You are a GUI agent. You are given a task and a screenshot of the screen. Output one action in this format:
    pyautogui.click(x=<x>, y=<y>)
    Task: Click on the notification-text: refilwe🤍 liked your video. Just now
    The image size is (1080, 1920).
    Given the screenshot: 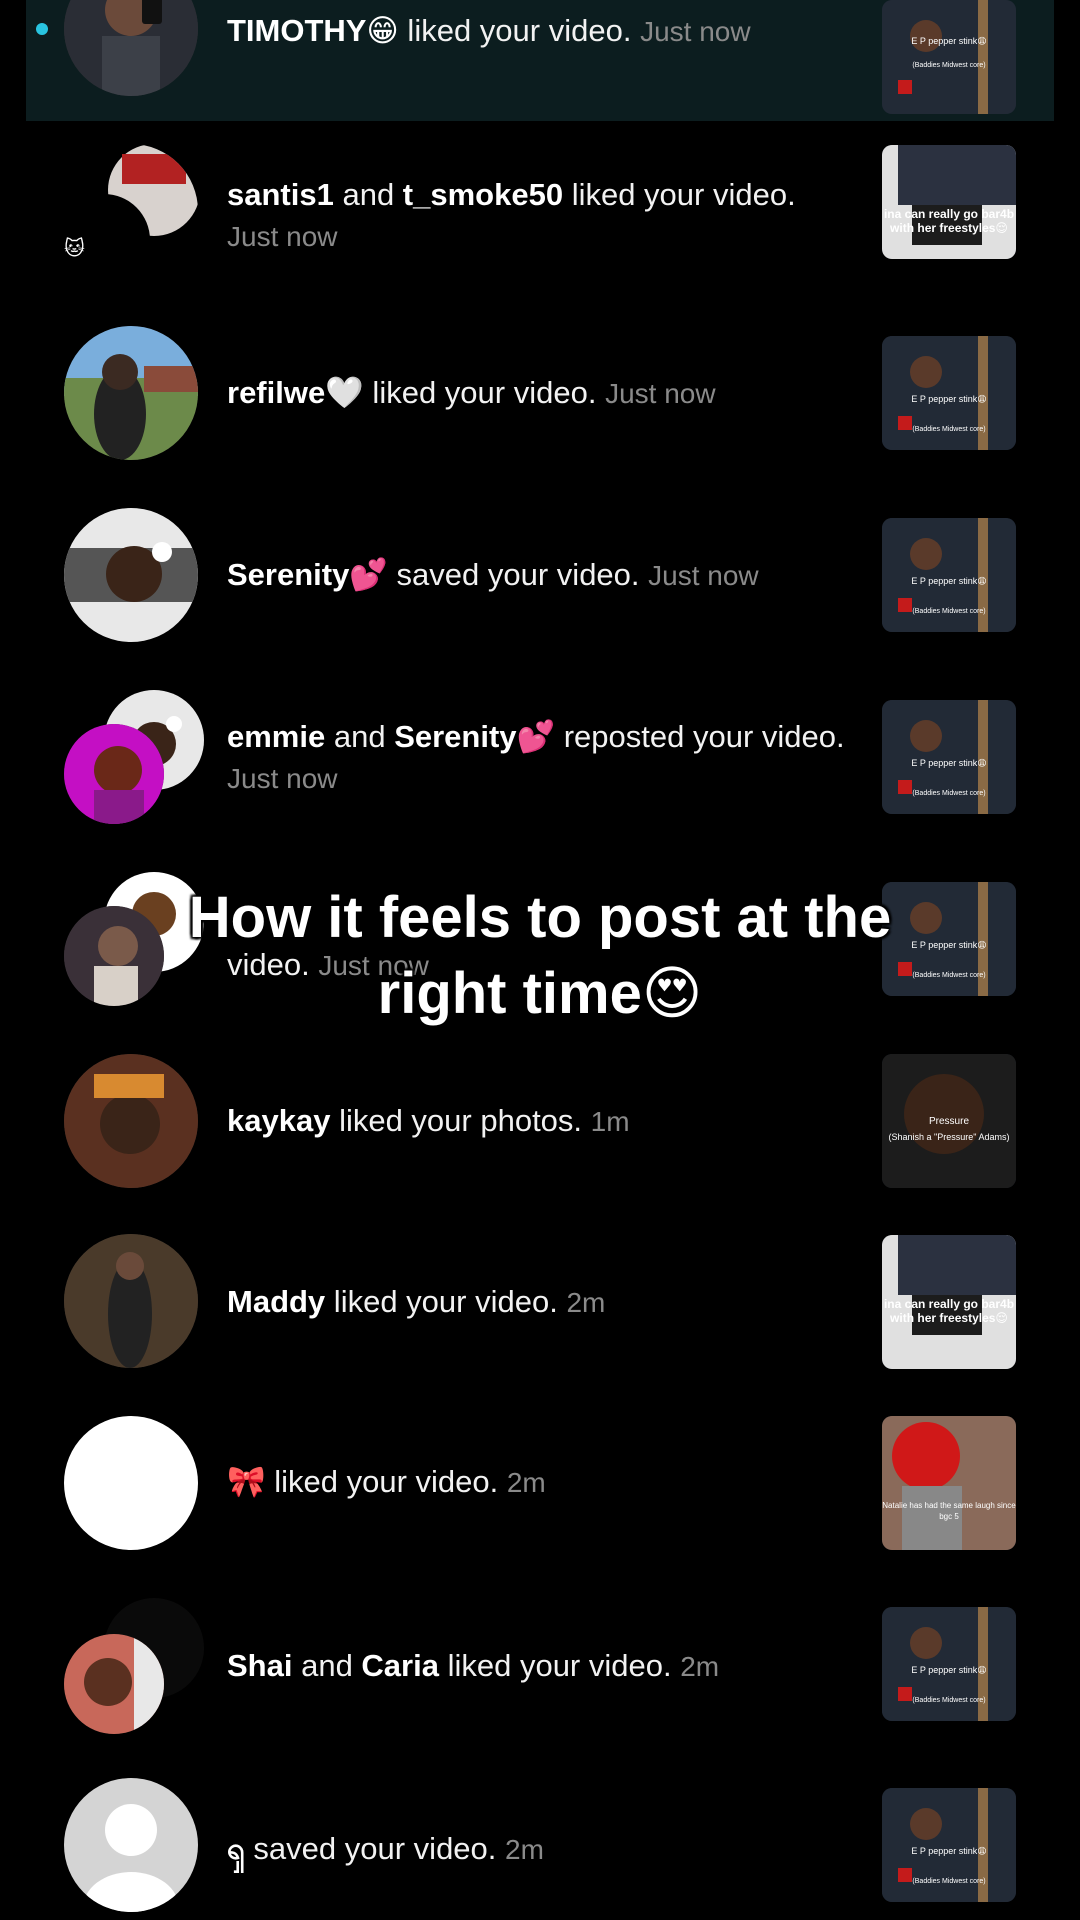 What is the action you would take?
    pyautogui.click(x=471, y=392)
    